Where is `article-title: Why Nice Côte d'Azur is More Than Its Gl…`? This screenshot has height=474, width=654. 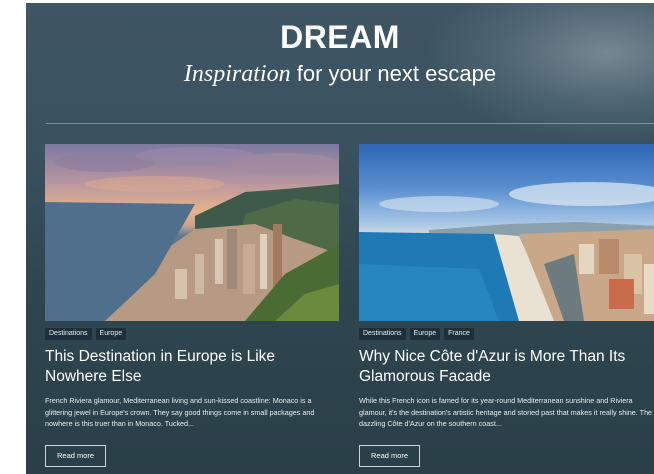
article-title: Why Nice Côte d'Azur is More Than Its Gl… is located at coordinates (506, 367).